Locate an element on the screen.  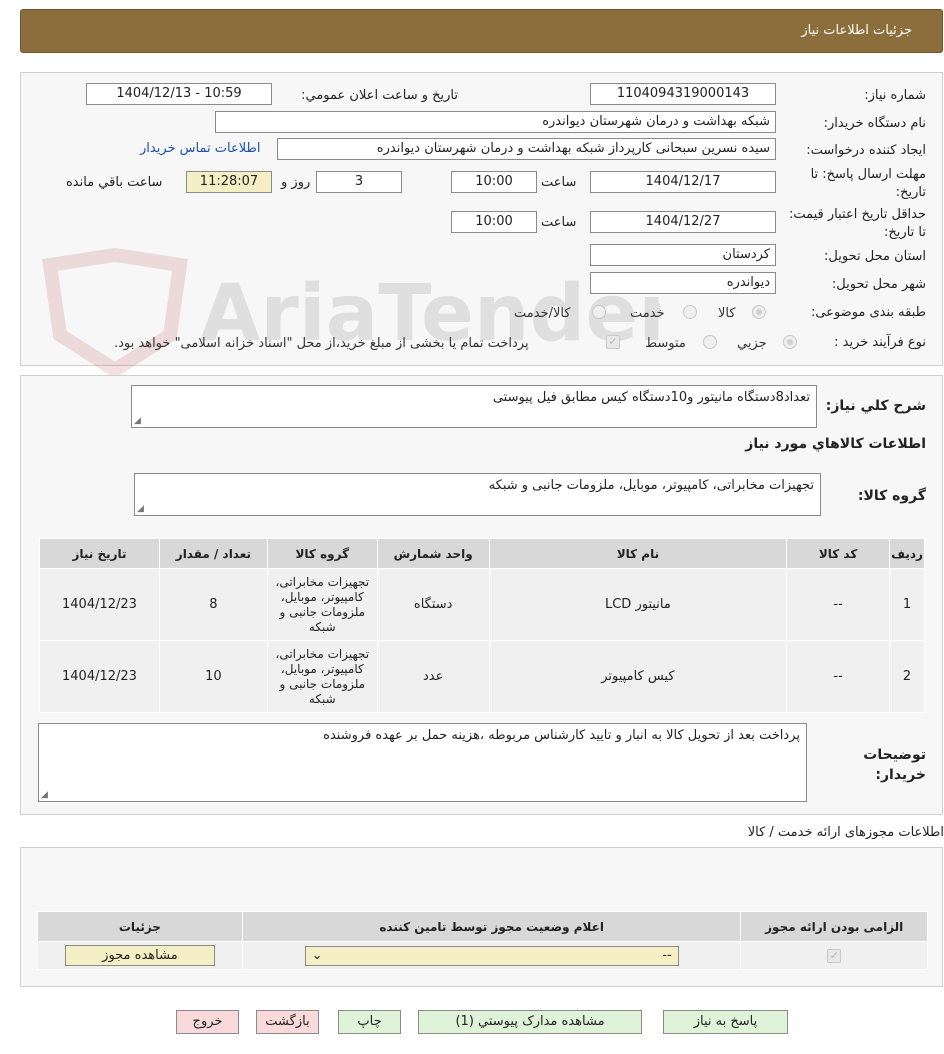
cell-row: 2 is located at coordinates (907, 676).